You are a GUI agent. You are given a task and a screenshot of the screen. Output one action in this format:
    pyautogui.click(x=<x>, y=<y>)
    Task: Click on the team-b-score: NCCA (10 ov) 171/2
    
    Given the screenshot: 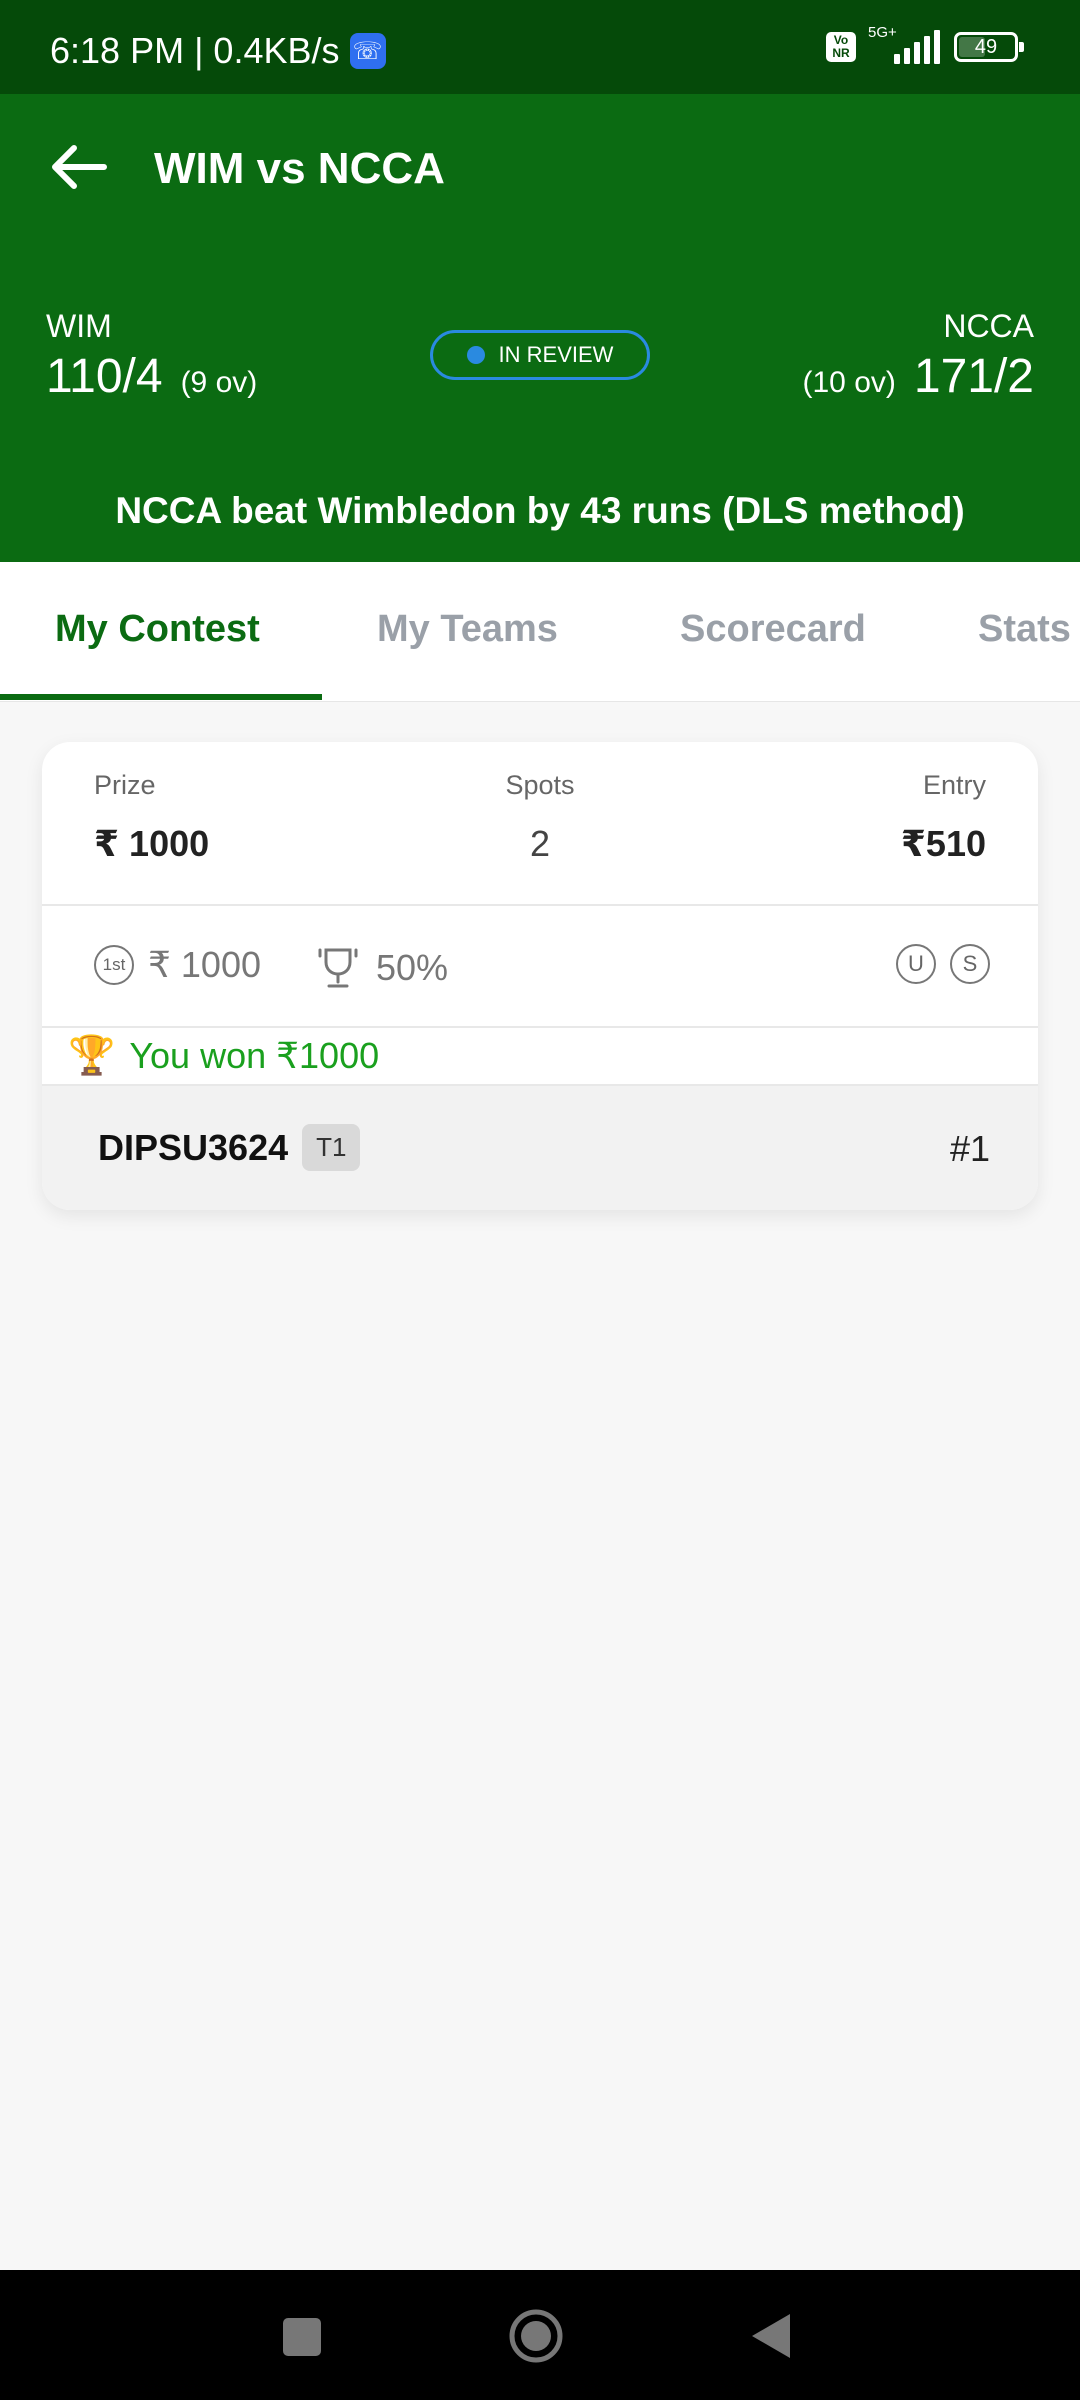 What is the action you would take?
    pyautogui.click(x=919, y=356)
    